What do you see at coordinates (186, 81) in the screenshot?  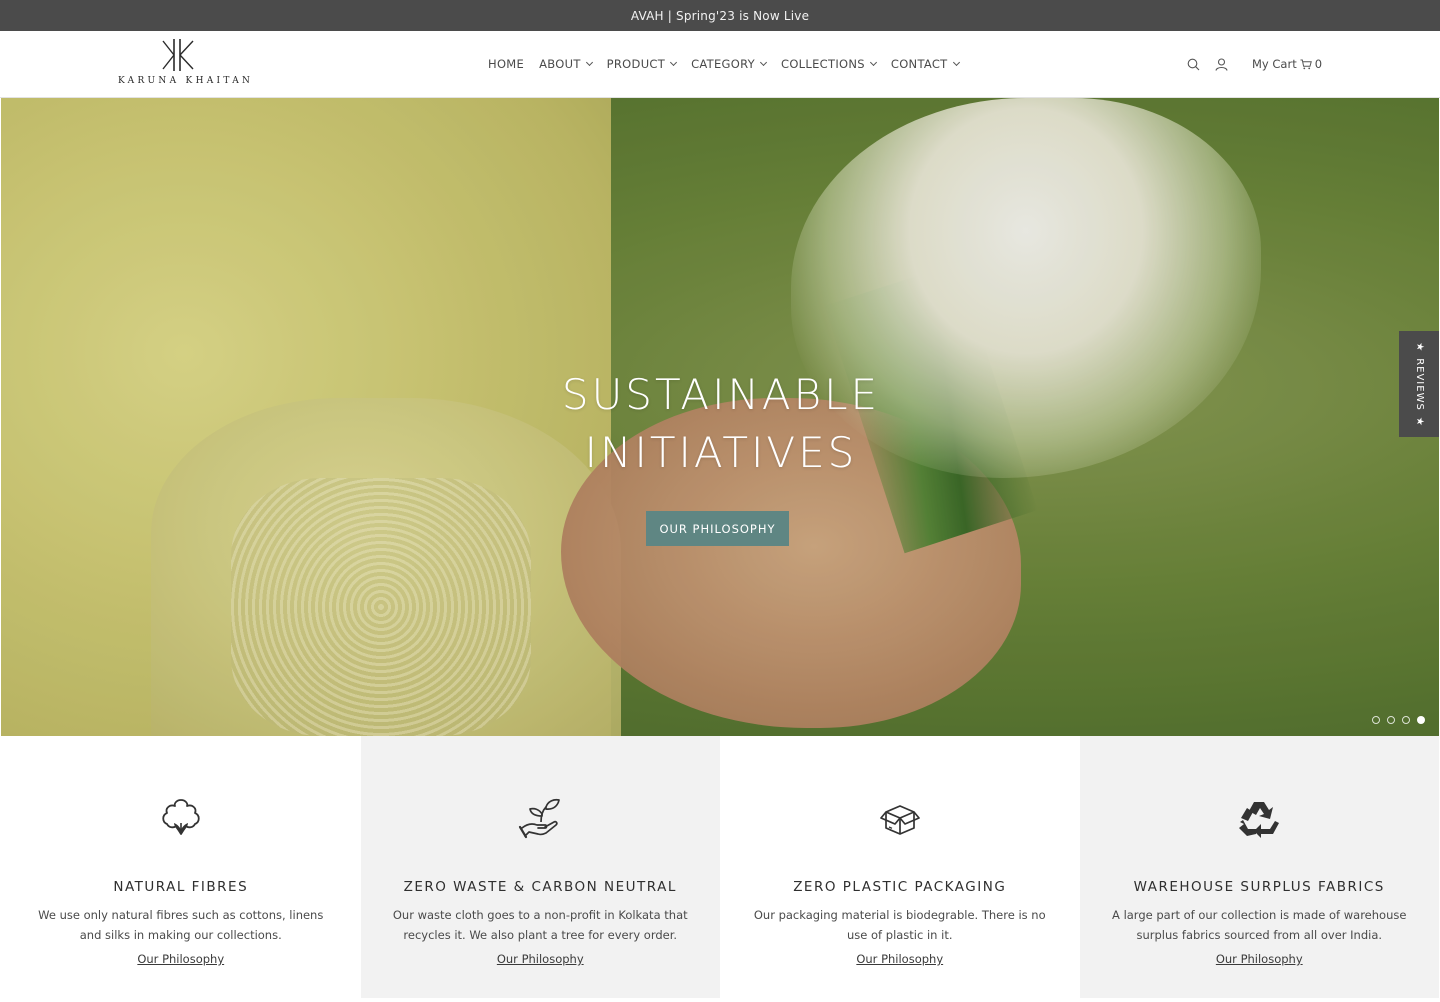 I see `brand-name: KARUNA KHAITAN` at bounding box center [186, 81].